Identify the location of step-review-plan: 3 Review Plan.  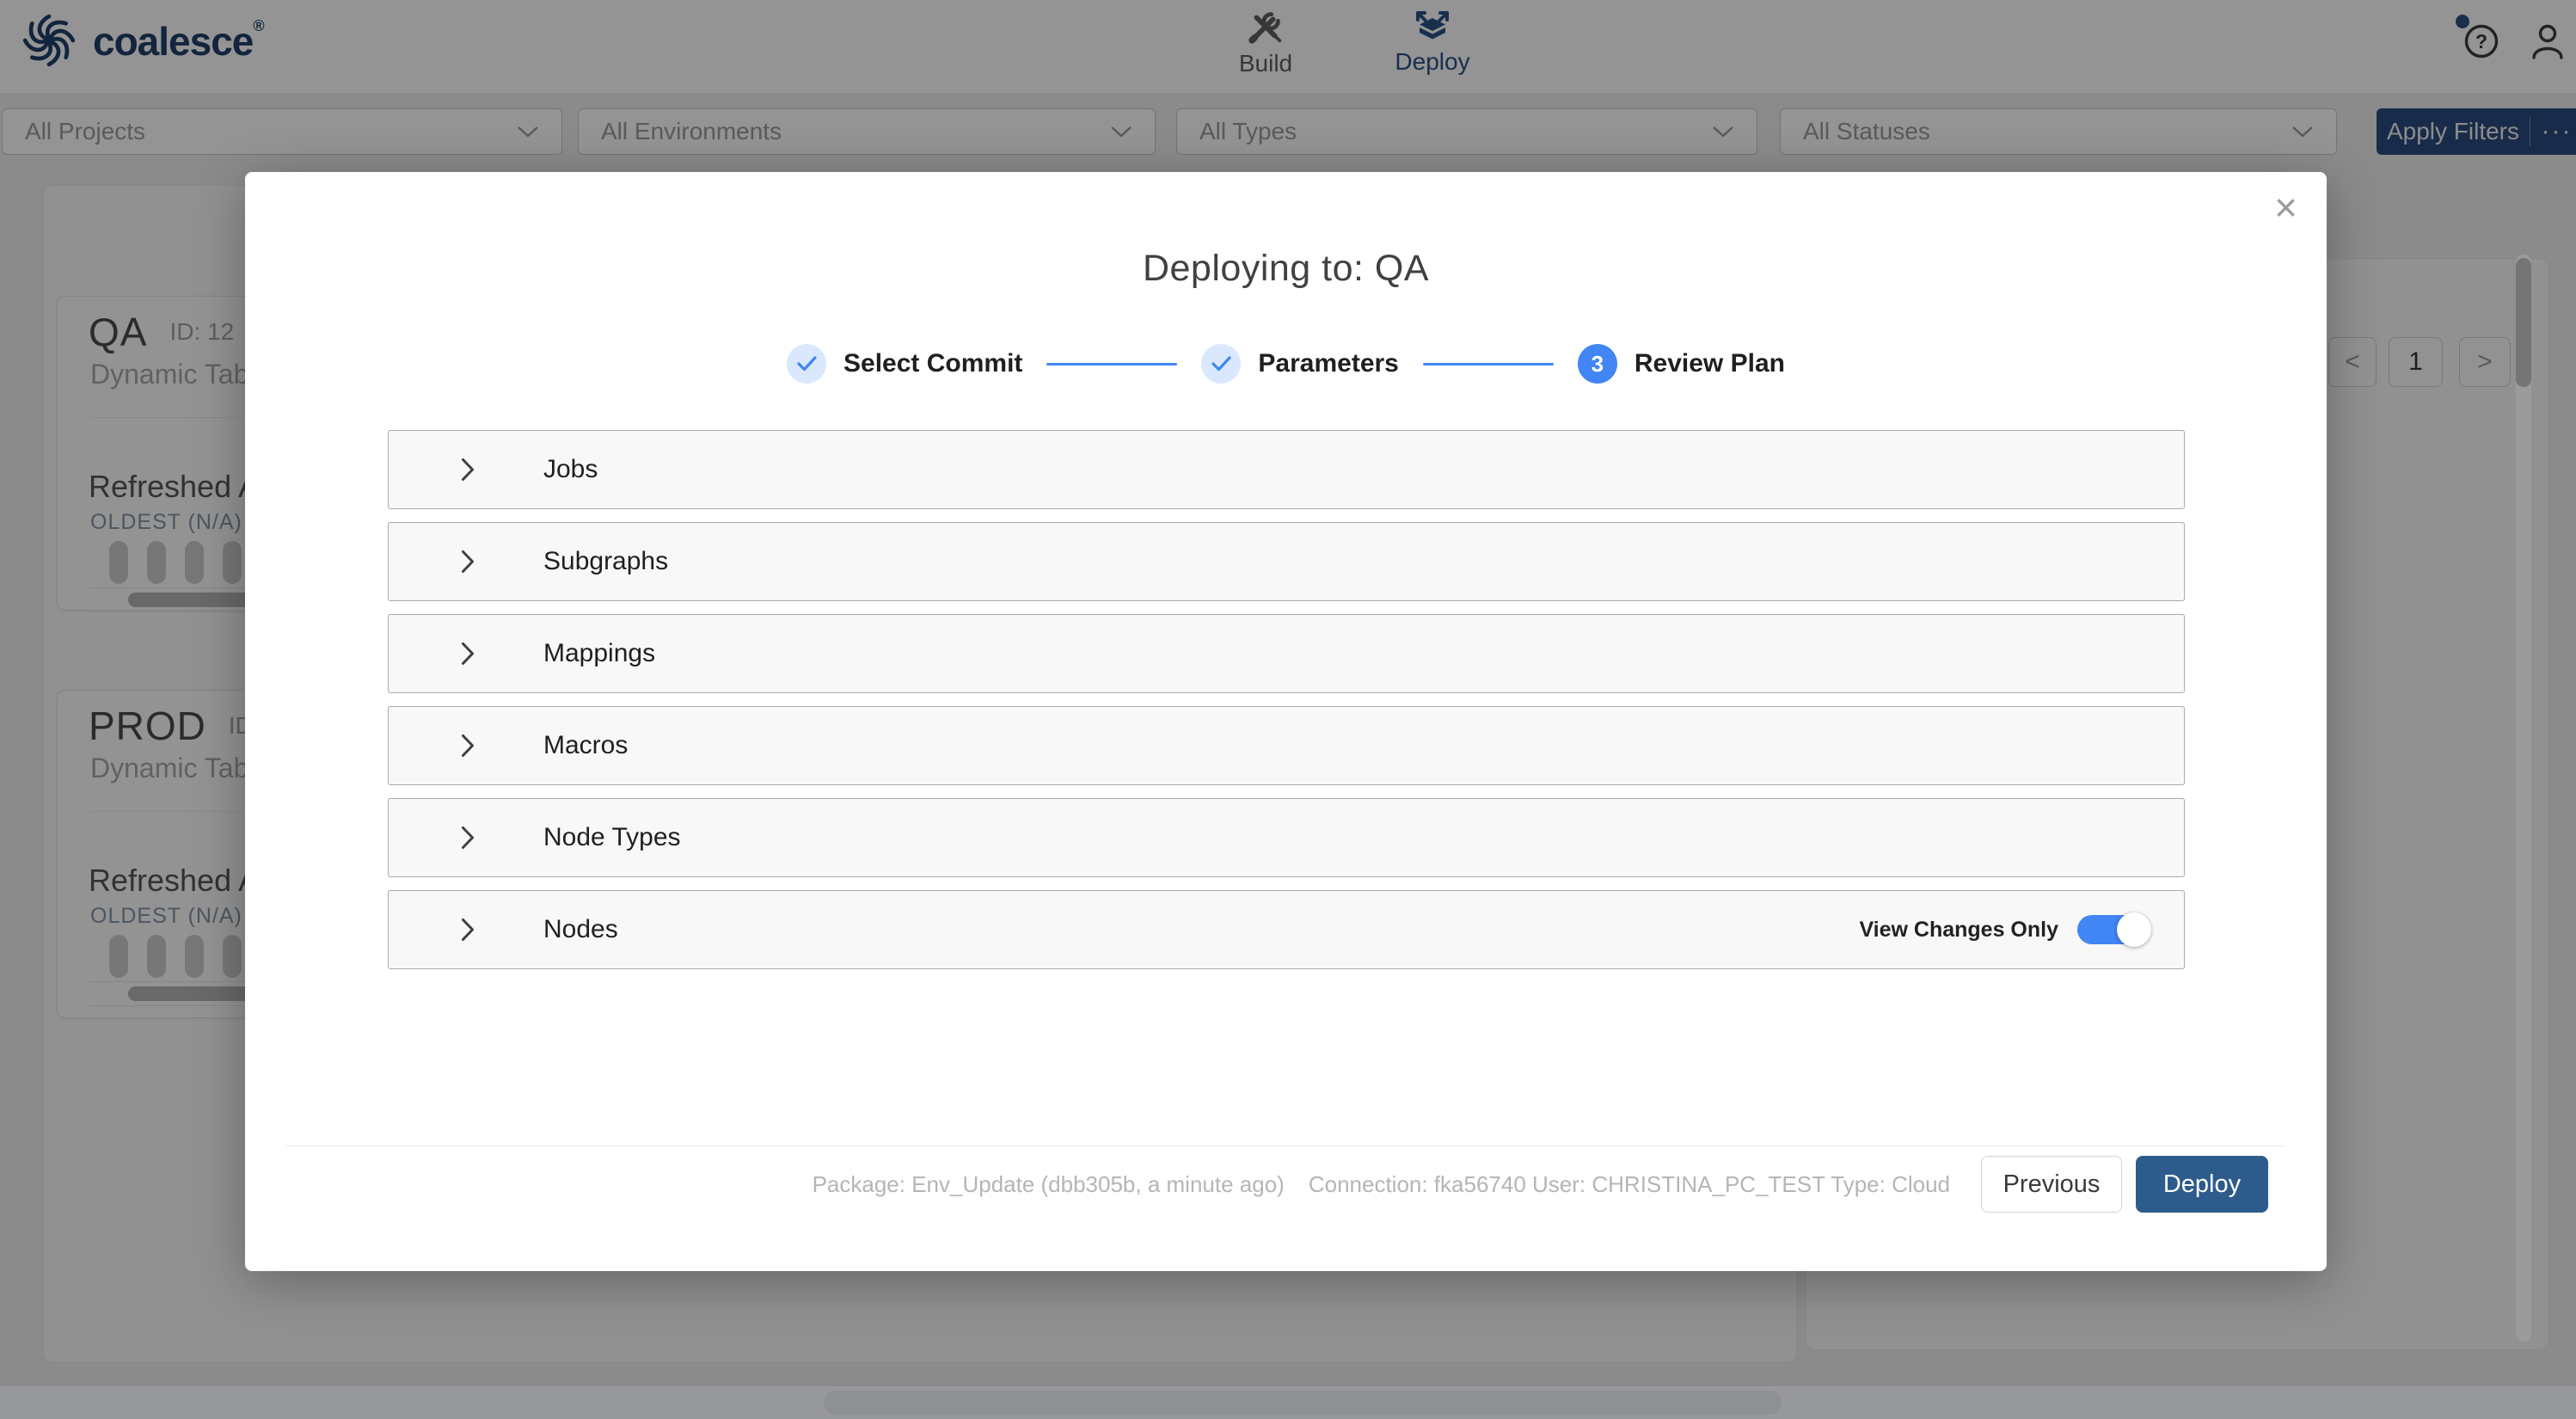
(1681, 364).